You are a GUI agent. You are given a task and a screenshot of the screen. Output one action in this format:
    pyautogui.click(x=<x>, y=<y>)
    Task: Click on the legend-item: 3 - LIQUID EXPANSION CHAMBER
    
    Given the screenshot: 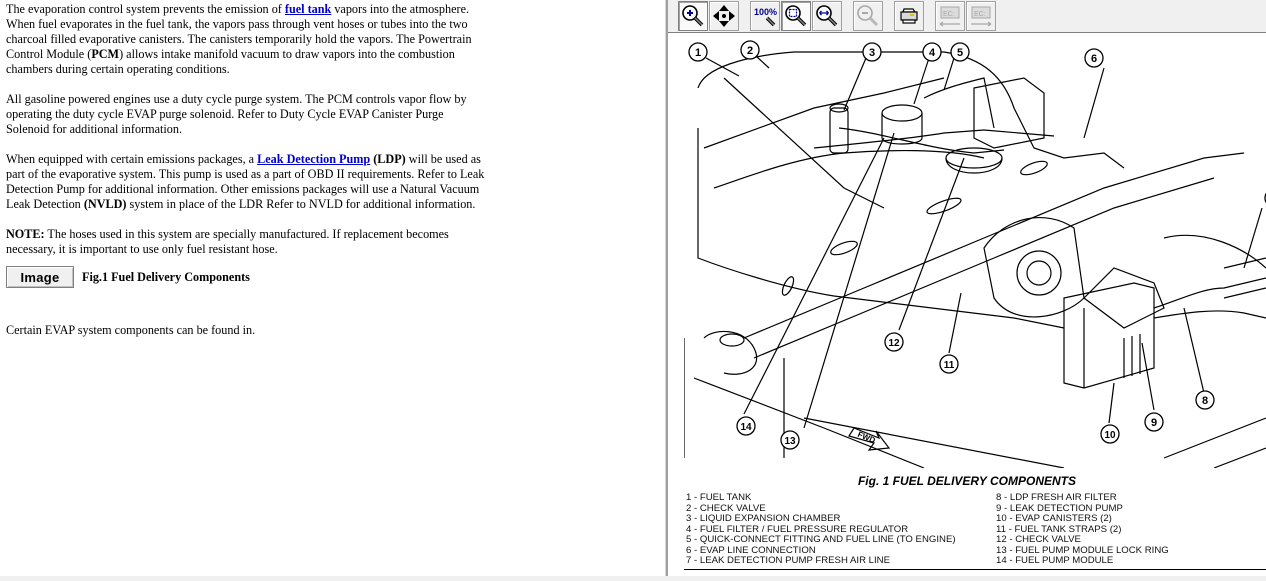 What is the action you would take?
    pyautogui.click(x=763, y=518)
    